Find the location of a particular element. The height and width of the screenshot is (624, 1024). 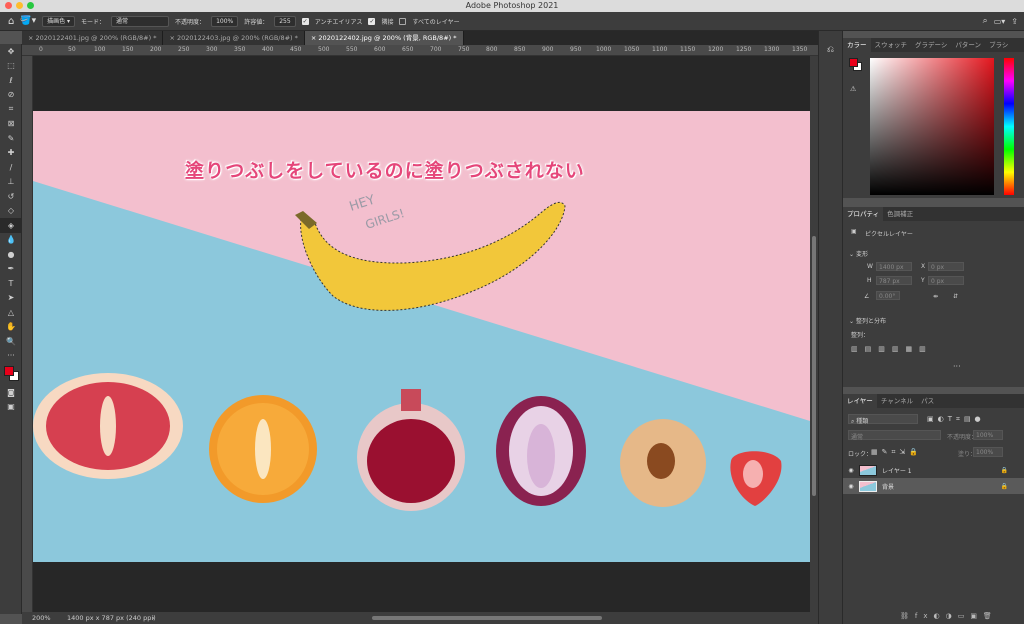

pen-tool-icon: ✒ is located at coordinates (11, 269).